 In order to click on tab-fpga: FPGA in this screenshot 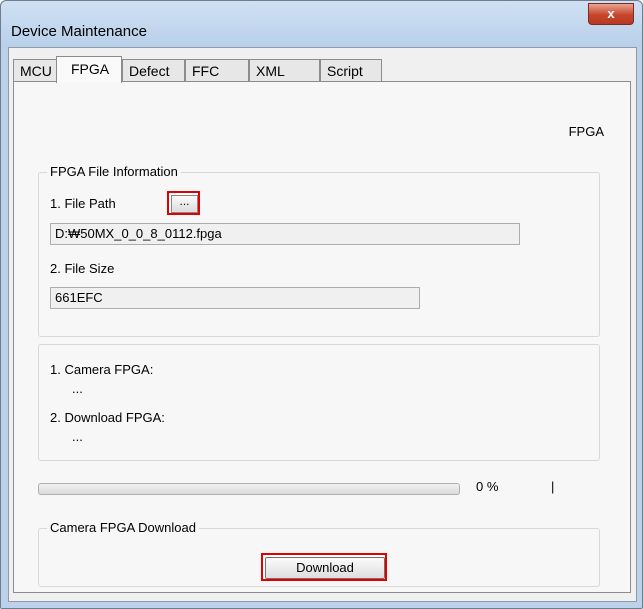, I will do `click(89, 69)`.